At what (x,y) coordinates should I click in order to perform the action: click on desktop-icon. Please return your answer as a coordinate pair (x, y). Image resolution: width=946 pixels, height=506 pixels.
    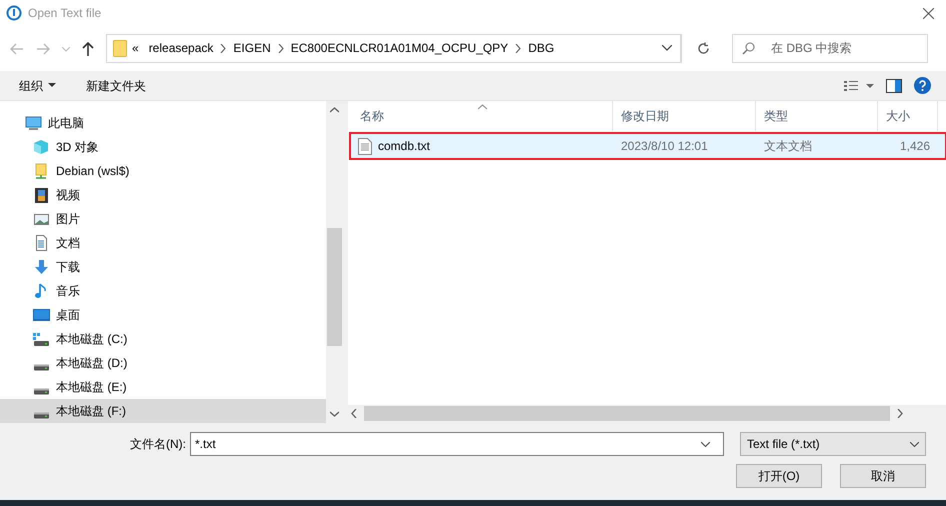
    Looking at the image, I should click on (41, 315).